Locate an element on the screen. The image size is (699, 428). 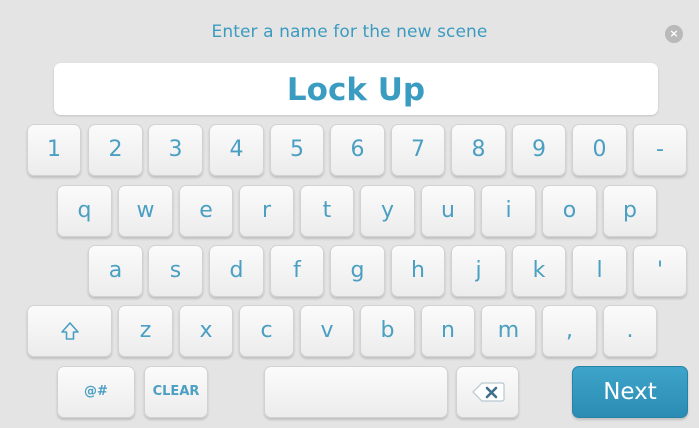
shift-arrow-icon is located at coordinates (69, 331).